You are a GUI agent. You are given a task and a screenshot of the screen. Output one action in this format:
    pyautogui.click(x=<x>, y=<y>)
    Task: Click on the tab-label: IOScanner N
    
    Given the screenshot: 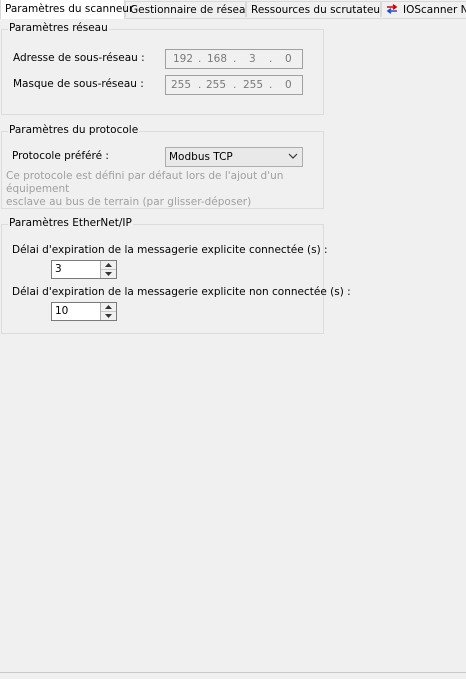 What is the action you would take?
    pyautogui.click(x=434, y=10)
    